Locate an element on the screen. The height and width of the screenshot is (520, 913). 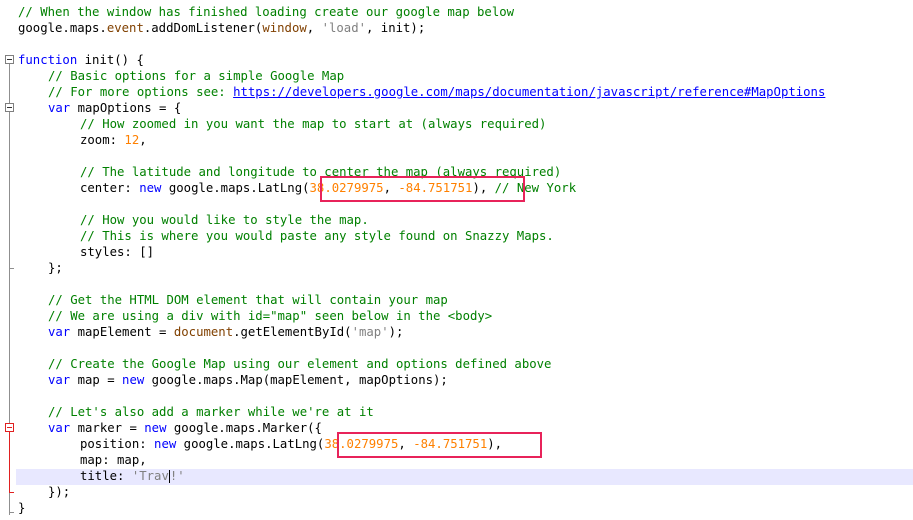
code-line: zoom: 12, is located at coordinates (113, 140).